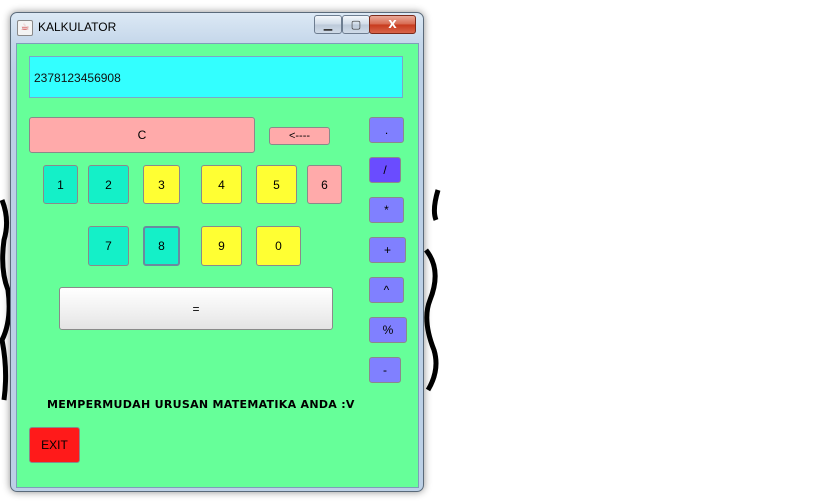 The height and width of the screenshot is (502, 819). What do you see at coordinates (387, 250) in the screenshot?
I see `add-button: +` at bounding box center [387, 250].